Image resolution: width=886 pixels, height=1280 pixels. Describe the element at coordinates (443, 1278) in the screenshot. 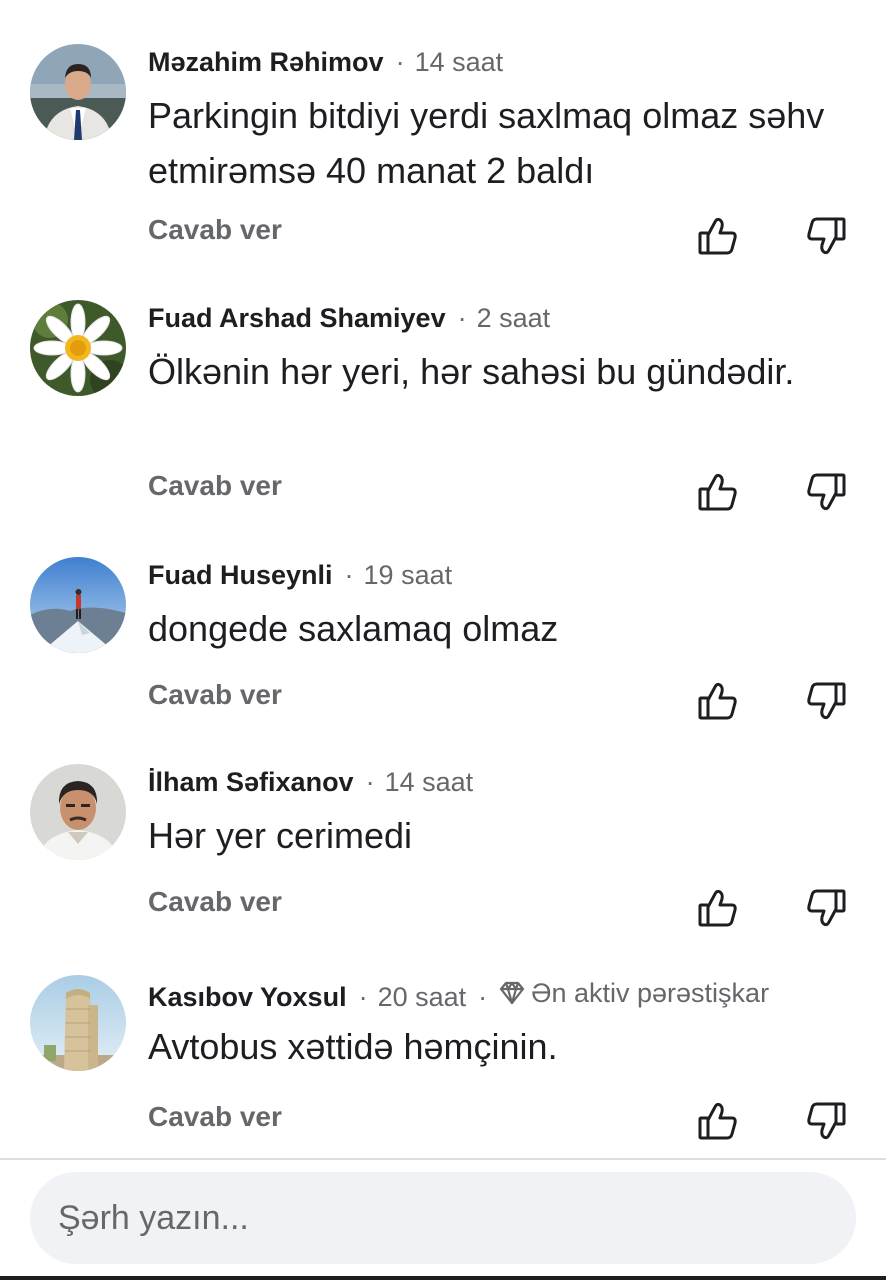

I see `bottom-edge` at that location.